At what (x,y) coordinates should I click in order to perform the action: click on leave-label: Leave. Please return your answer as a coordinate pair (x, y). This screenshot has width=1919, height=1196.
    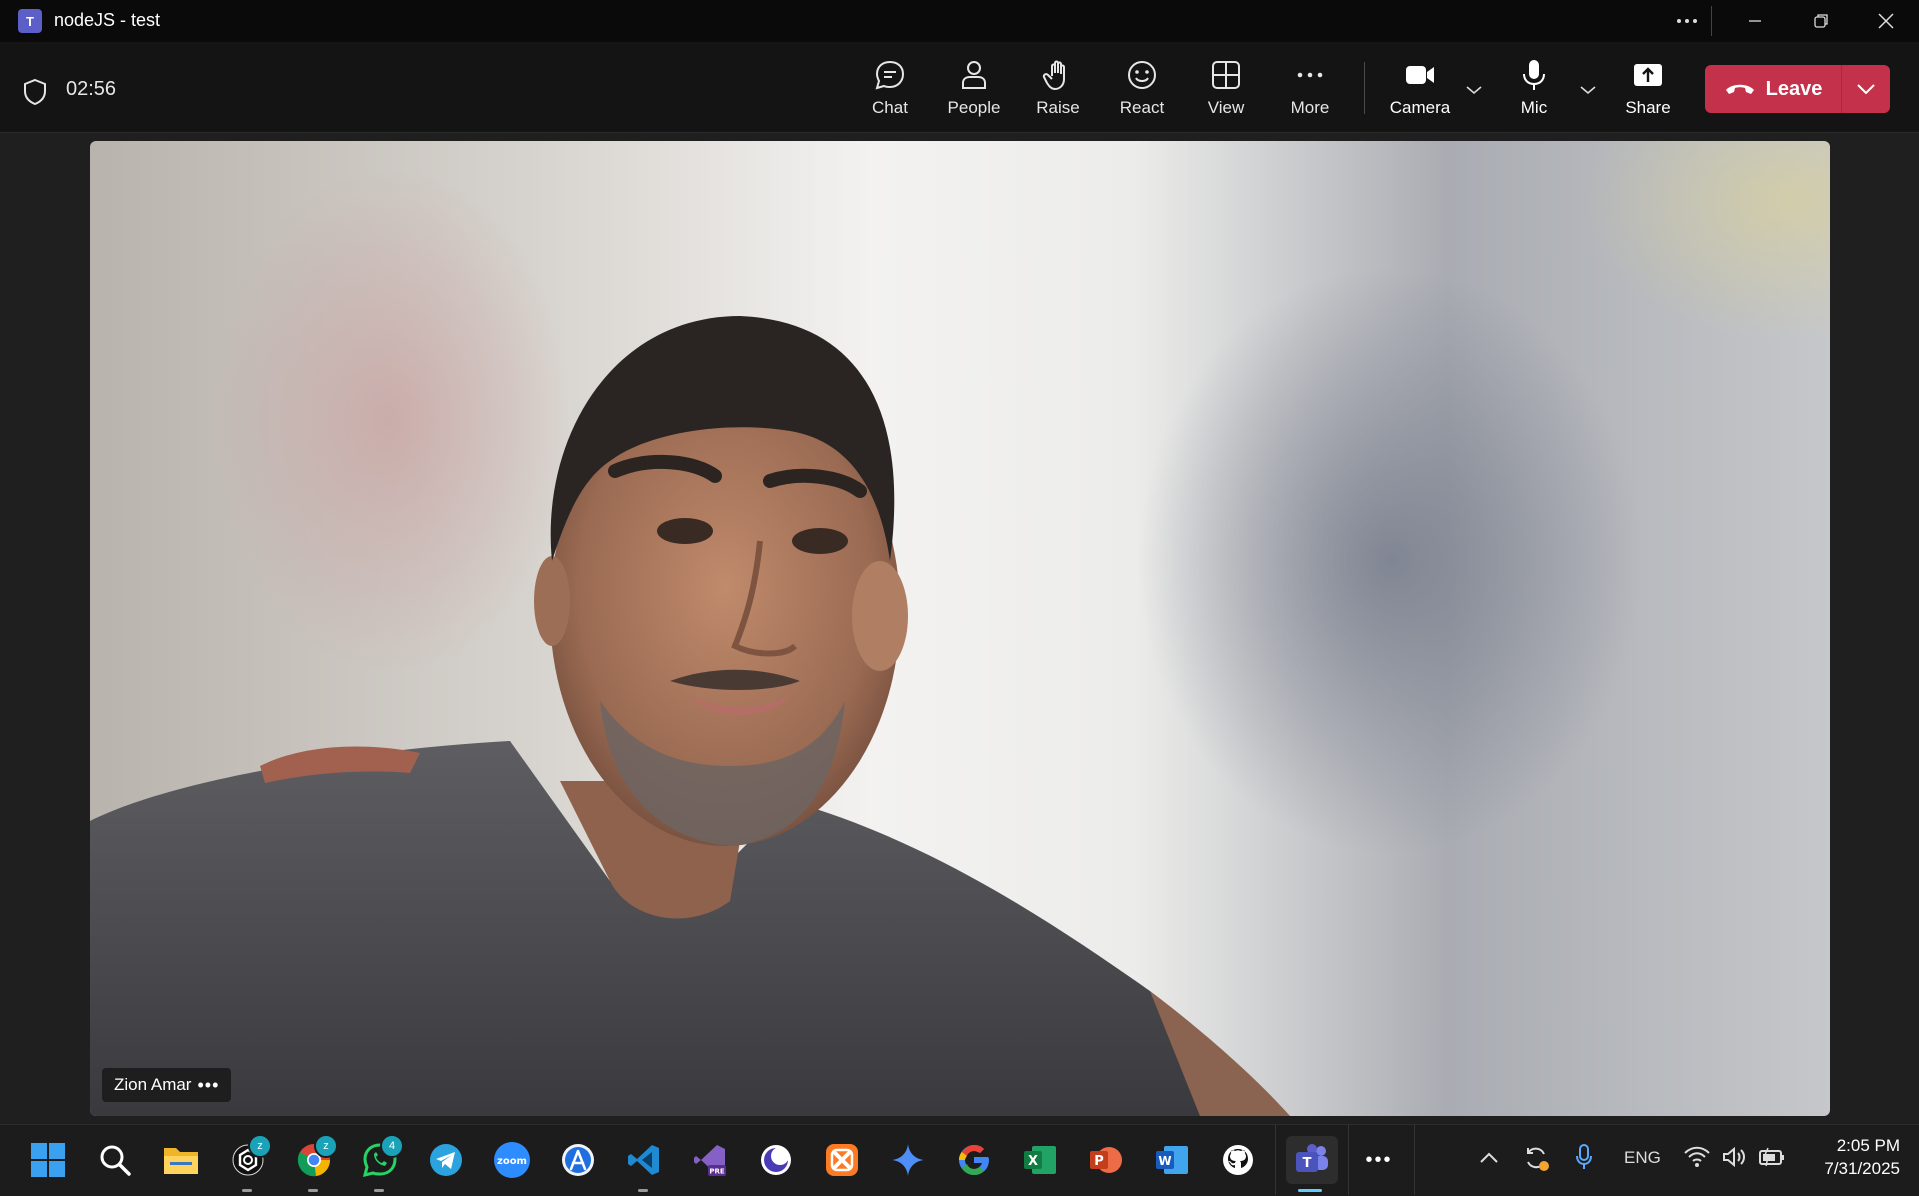
    Looking at the image, I should click on (1794, 88).